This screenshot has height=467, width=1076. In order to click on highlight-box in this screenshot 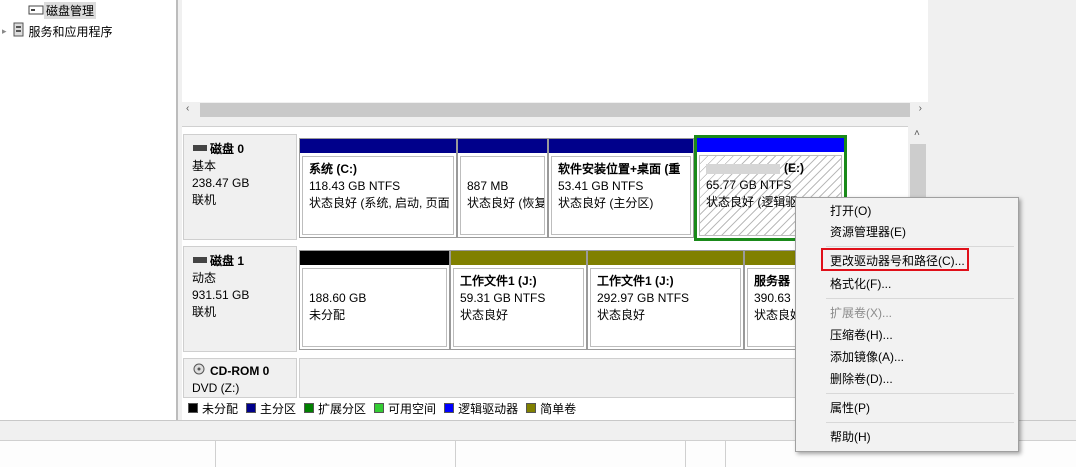, I will do `click(895, 259)`.